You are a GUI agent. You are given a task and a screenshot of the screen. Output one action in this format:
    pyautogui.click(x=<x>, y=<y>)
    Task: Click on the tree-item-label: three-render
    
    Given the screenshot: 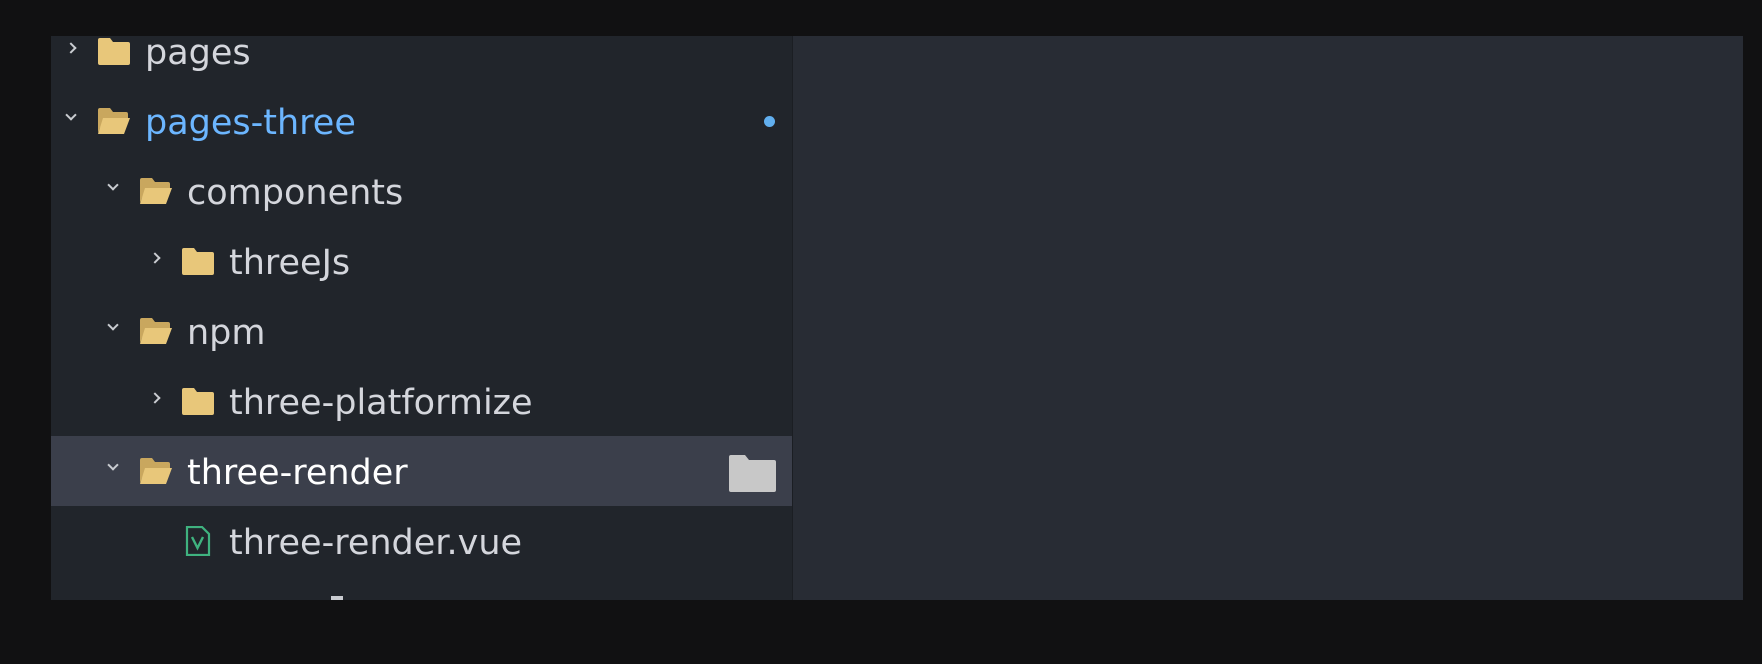 What is the action you would take?
    pyautogui.click(x=297, y=473)
    